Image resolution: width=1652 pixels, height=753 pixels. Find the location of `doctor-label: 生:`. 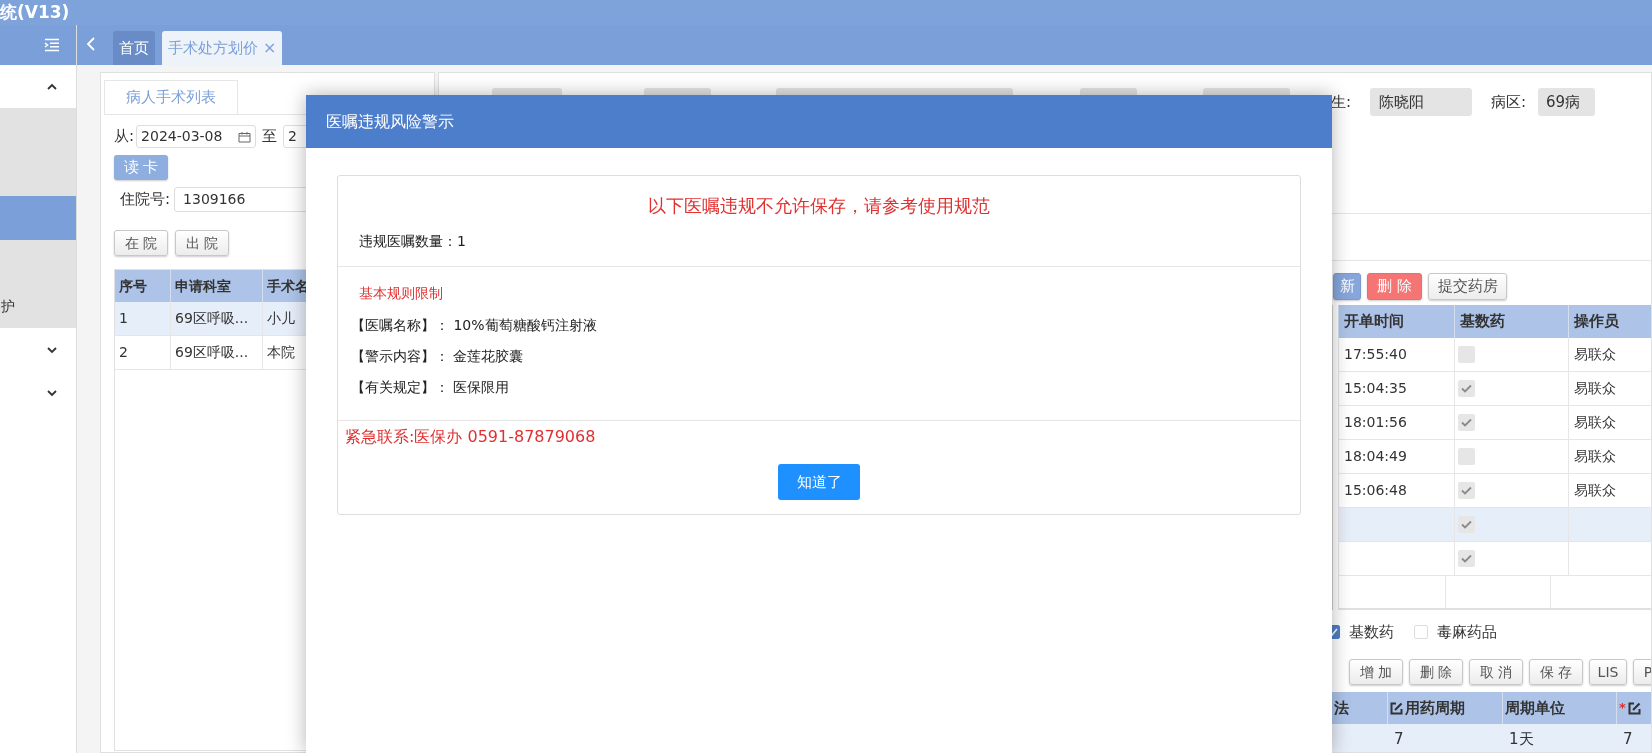

doctor-label: 生: is located at coordinates (1342, 102).